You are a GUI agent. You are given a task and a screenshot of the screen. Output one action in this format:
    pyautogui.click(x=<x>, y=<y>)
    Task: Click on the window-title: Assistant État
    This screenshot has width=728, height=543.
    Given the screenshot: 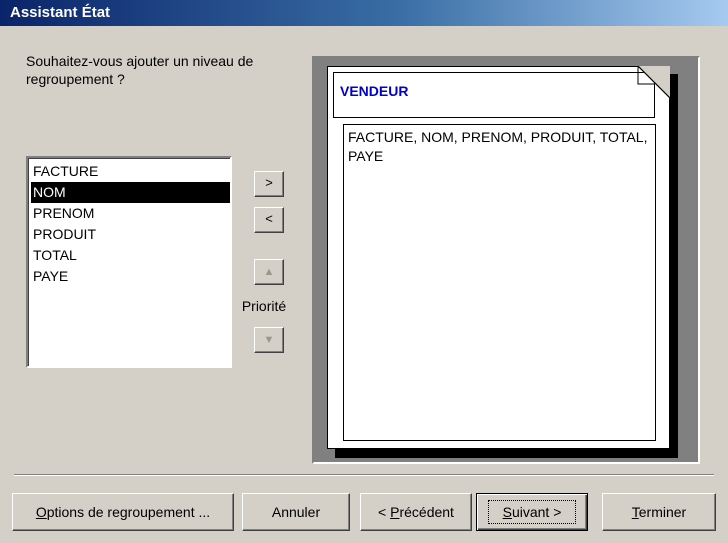 What is the action you would take?
    pyautogui.click(x=60, y=12)
    